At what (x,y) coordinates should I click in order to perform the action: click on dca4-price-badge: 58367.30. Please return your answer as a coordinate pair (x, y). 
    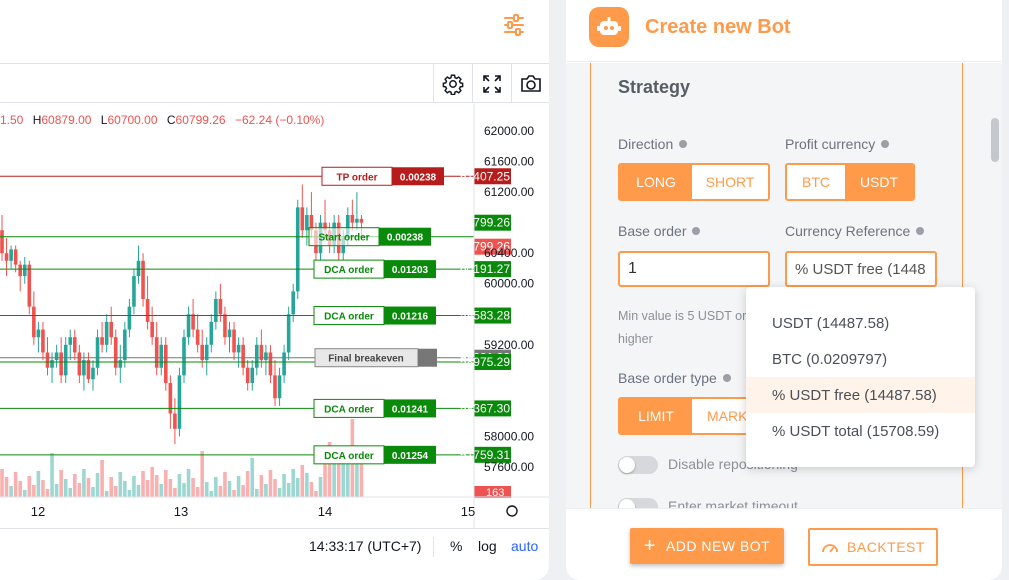
    Looking at the image, I should click on (485, 408).